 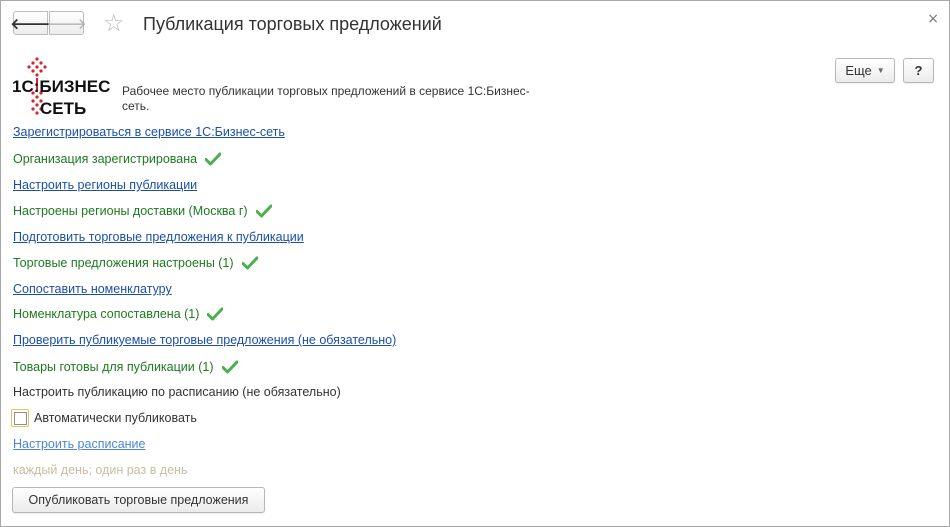 I want to click on checkbox-box, so click(x=20, y=418).